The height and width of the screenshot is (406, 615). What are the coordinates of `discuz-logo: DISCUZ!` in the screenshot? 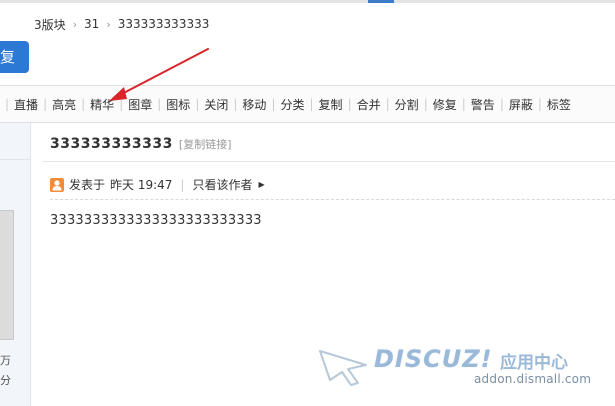 It's located at (433, 359).